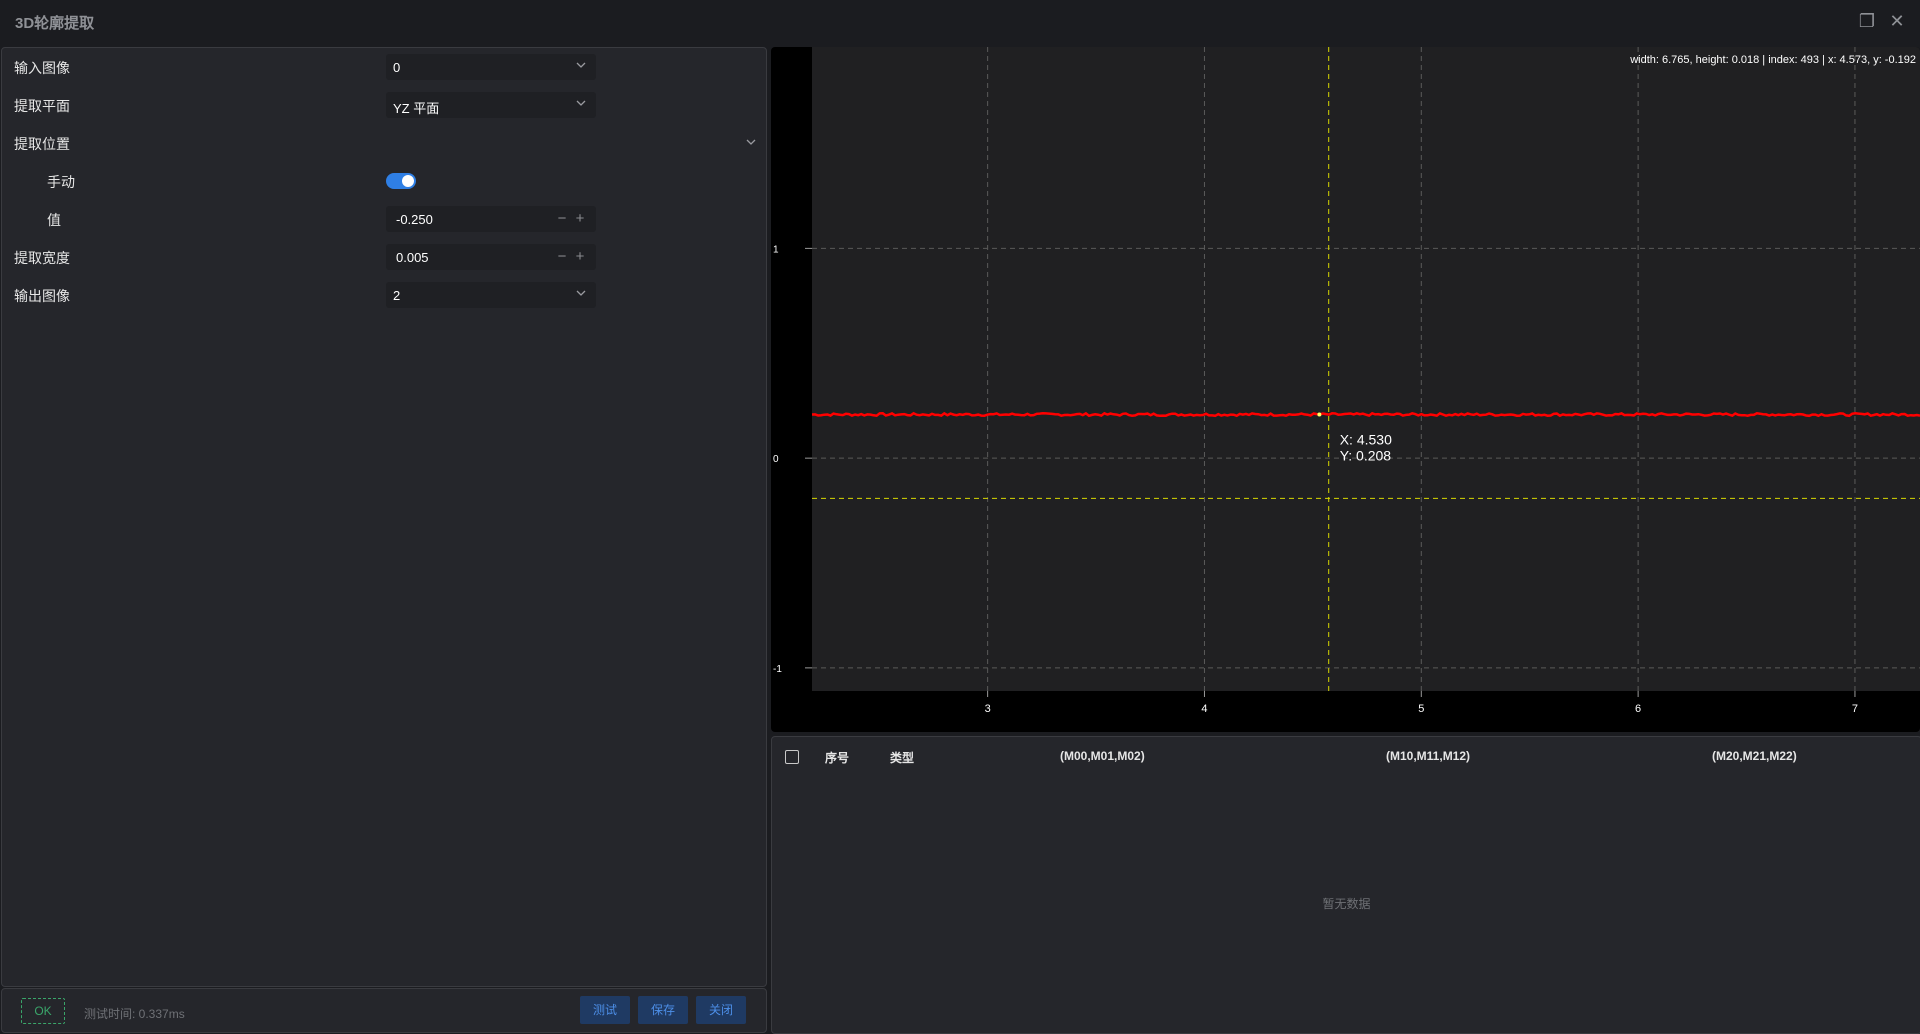  Describe the element at coordinates (1428, 756) in the screenshot. I see `column-header-m1: (M10,M11,M12)` at that location.